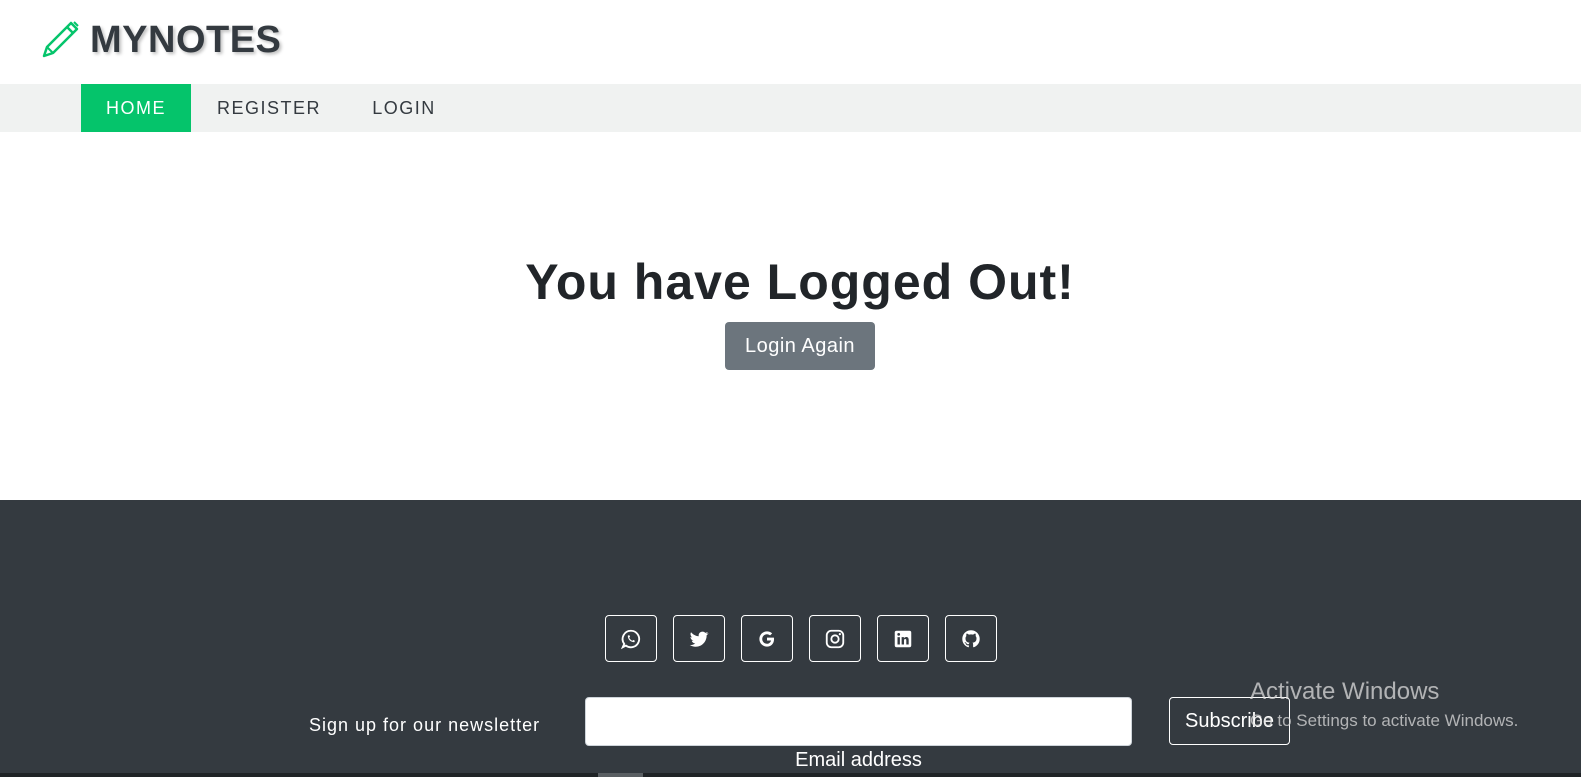  I want to click on twitter-button, so click(699, 638).